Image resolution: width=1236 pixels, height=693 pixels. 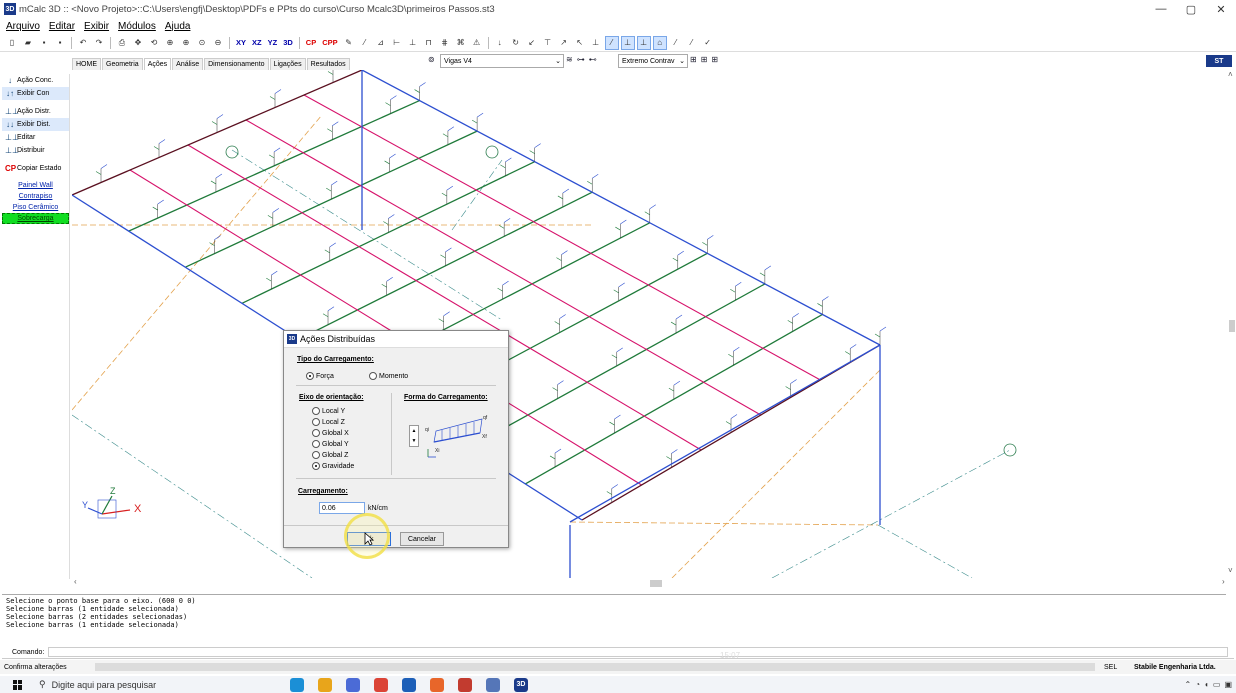 I want to click on cpp-button: CPP, so click(x=329, y=43).